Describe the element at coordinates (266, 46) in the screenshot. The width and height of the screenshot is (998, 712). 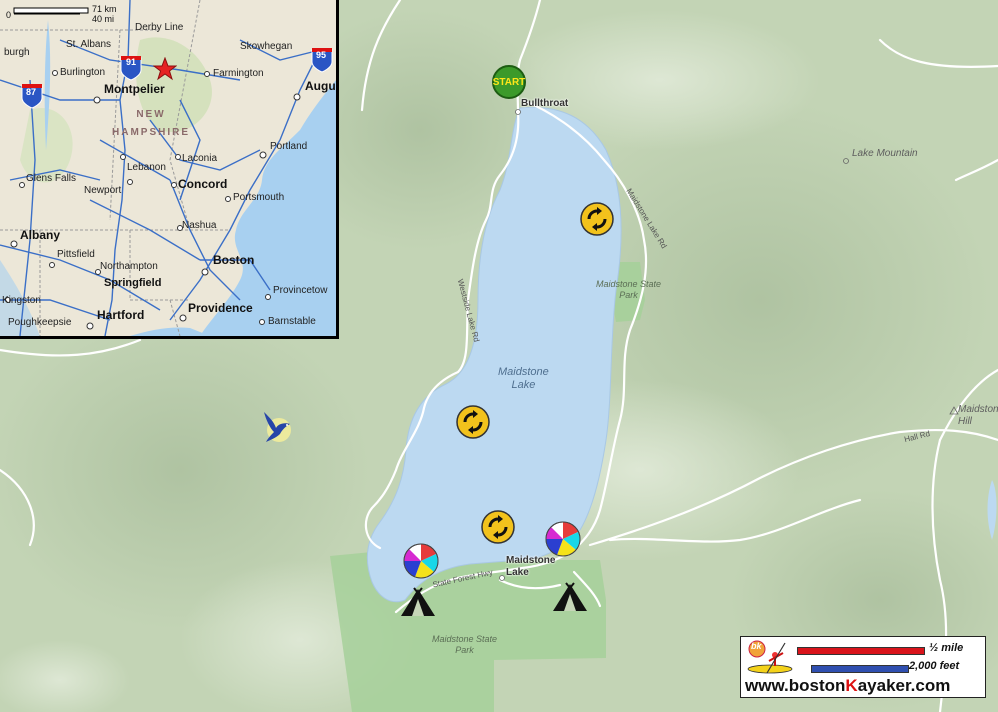
I see `city-skowhegan: Skowhegan` at that location.